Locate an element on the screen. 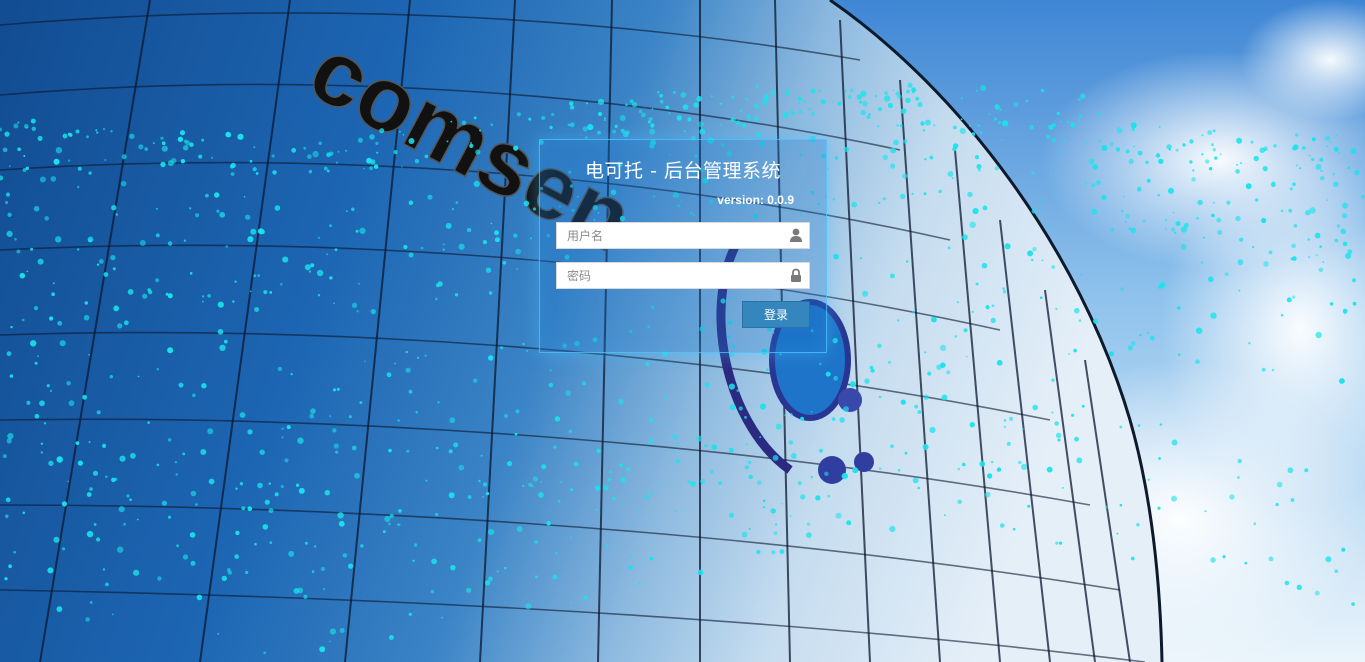 The width and height of the screenshot is (1365, 662). lock-icon is located at coordinates (796, 275).